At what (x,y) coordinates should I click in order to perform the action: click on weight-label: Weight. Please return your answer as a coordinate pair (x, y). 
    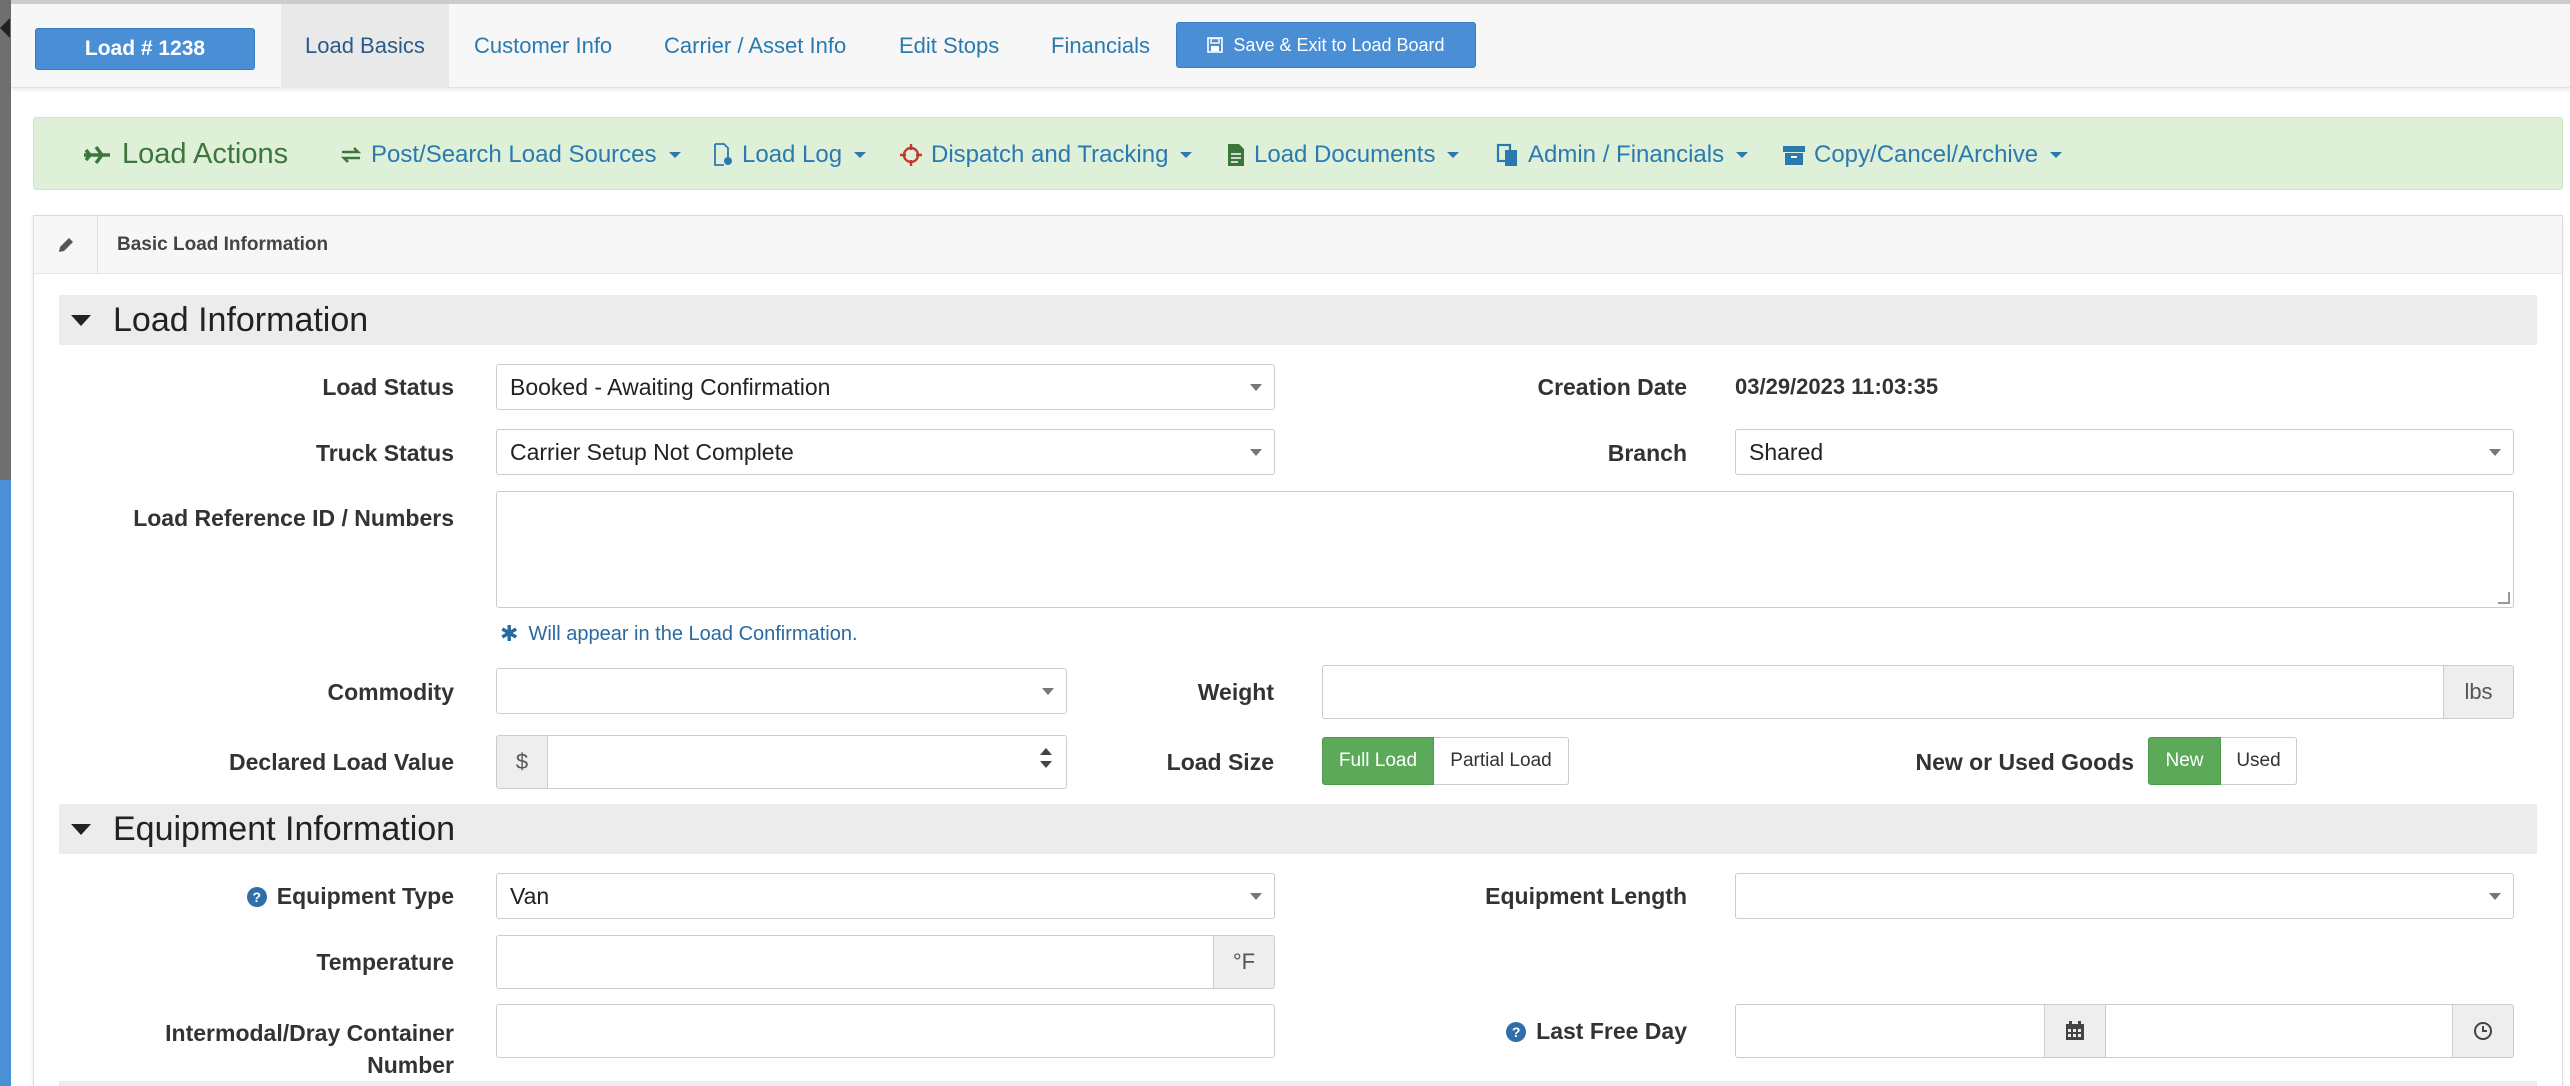
    Looking at the image, I should click on (1235, 692).